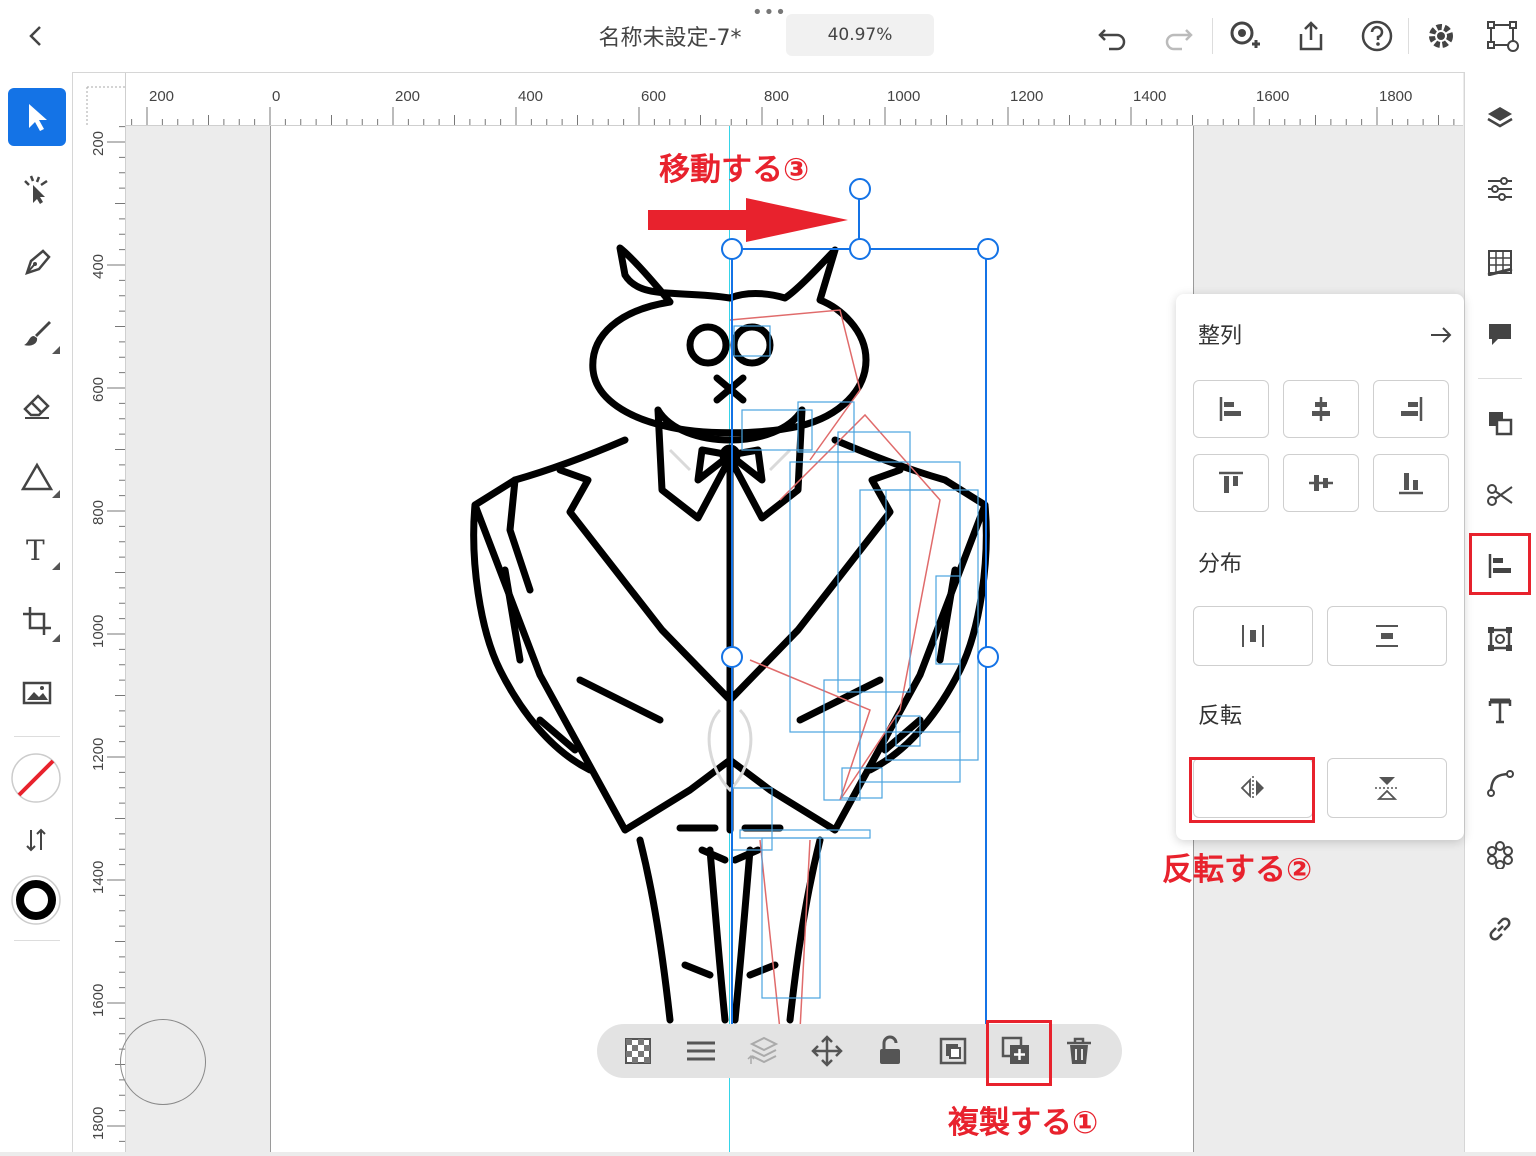 The image size is (1536, 1156). What do you see at coordinates (1220, 716) in the screenshot?
I see `flip-title: 反転` at bounding box center [1220, 716].